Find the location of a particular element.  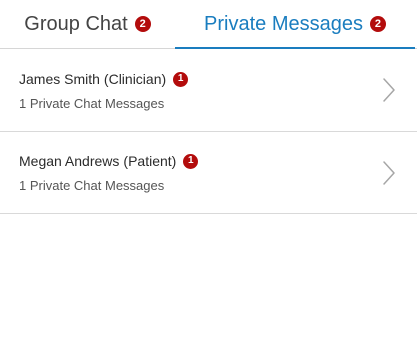

tab-group-chat-label: Group Chat is located at coordinates (76, 23).